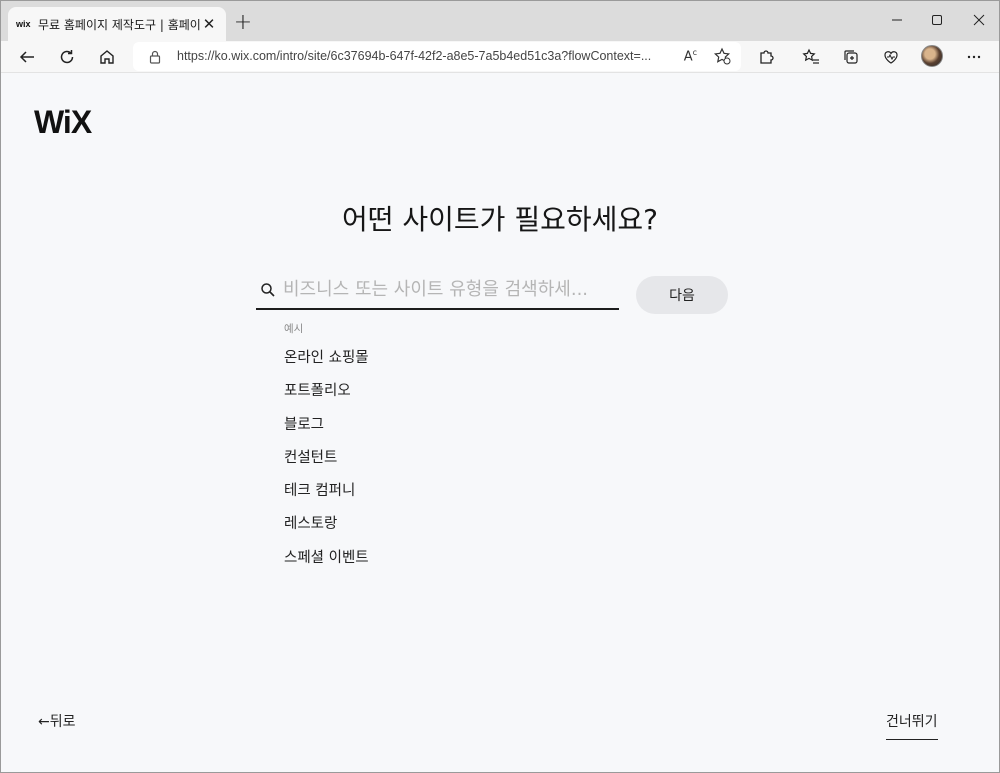 This screenshot has height=773, width=1000. What do you see at coordinates (326, 464) in the screenshot?
I see `list-item: 컨설턴트` at bounding box center [326, 464].